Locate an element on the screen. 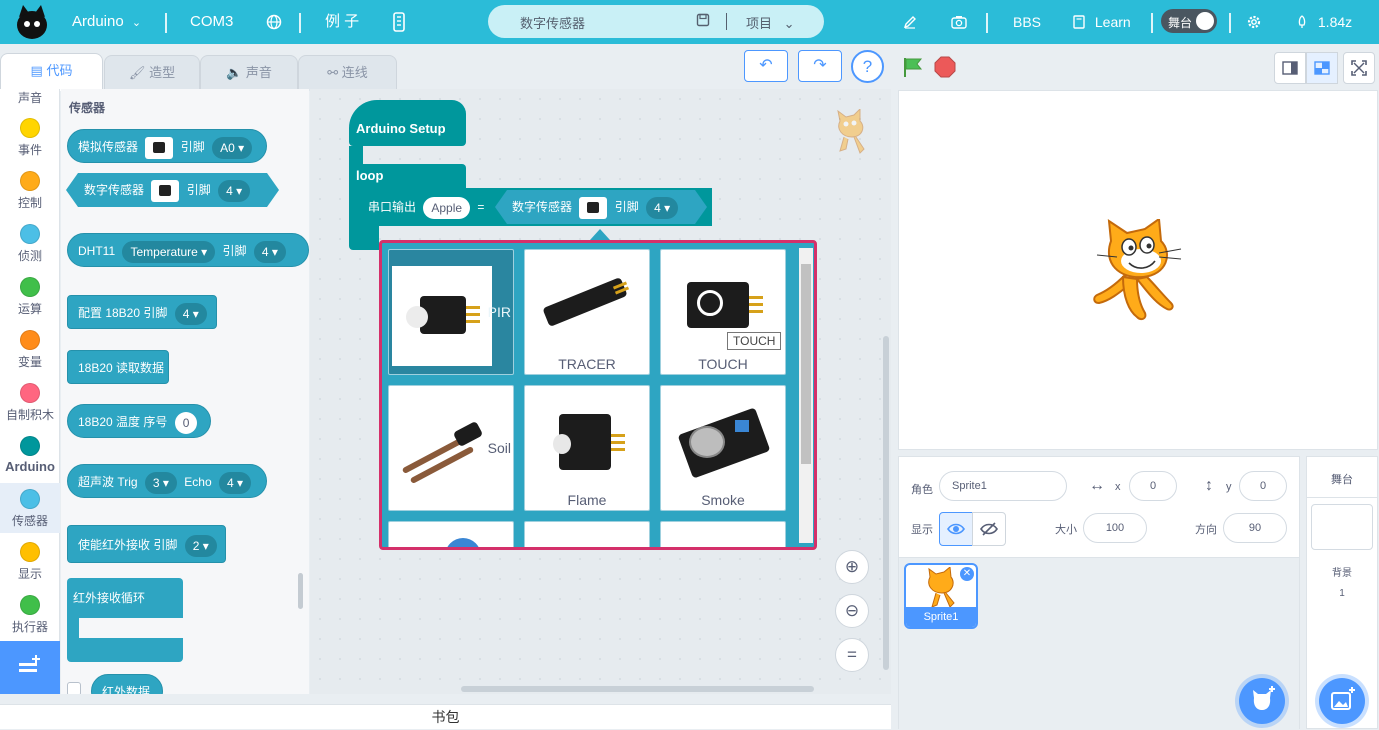 The width and height of the screenshot is (1379, 730). show-visible-button is located at coordinates (956, 529).